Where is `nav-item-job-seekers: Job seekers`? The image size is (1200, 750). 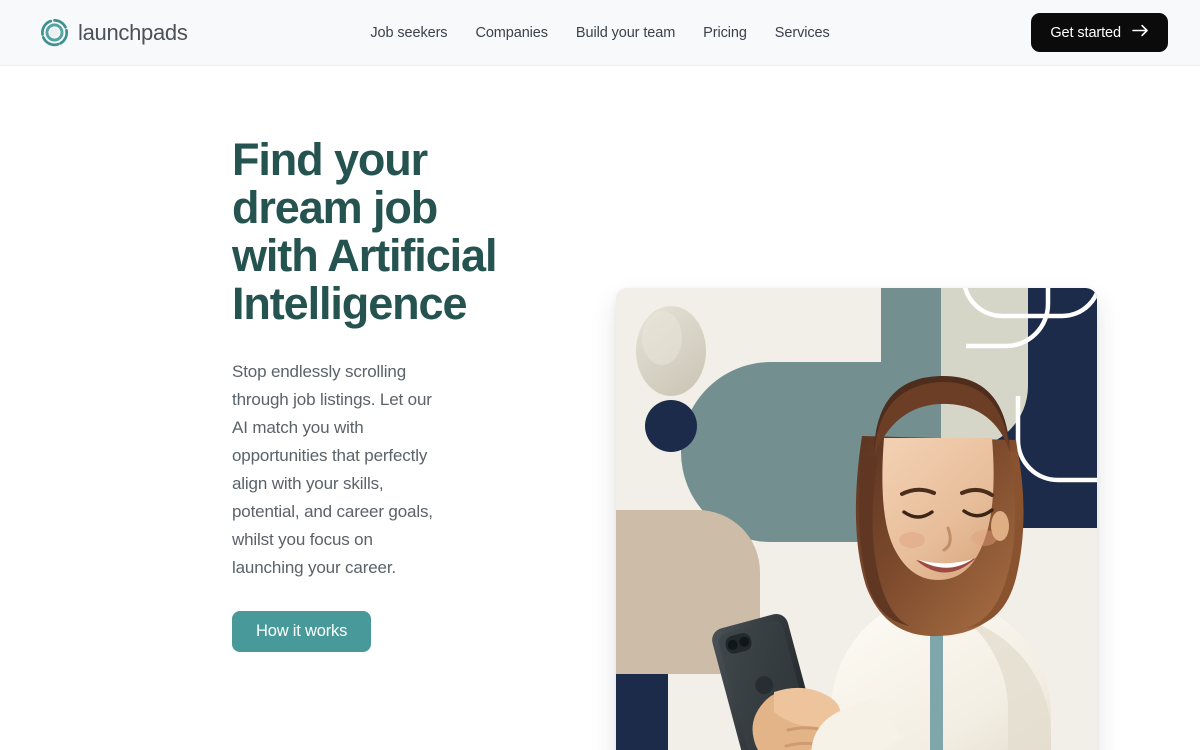
nav-item-job-seekers: Job seekers is located at coordinates (408, 33).